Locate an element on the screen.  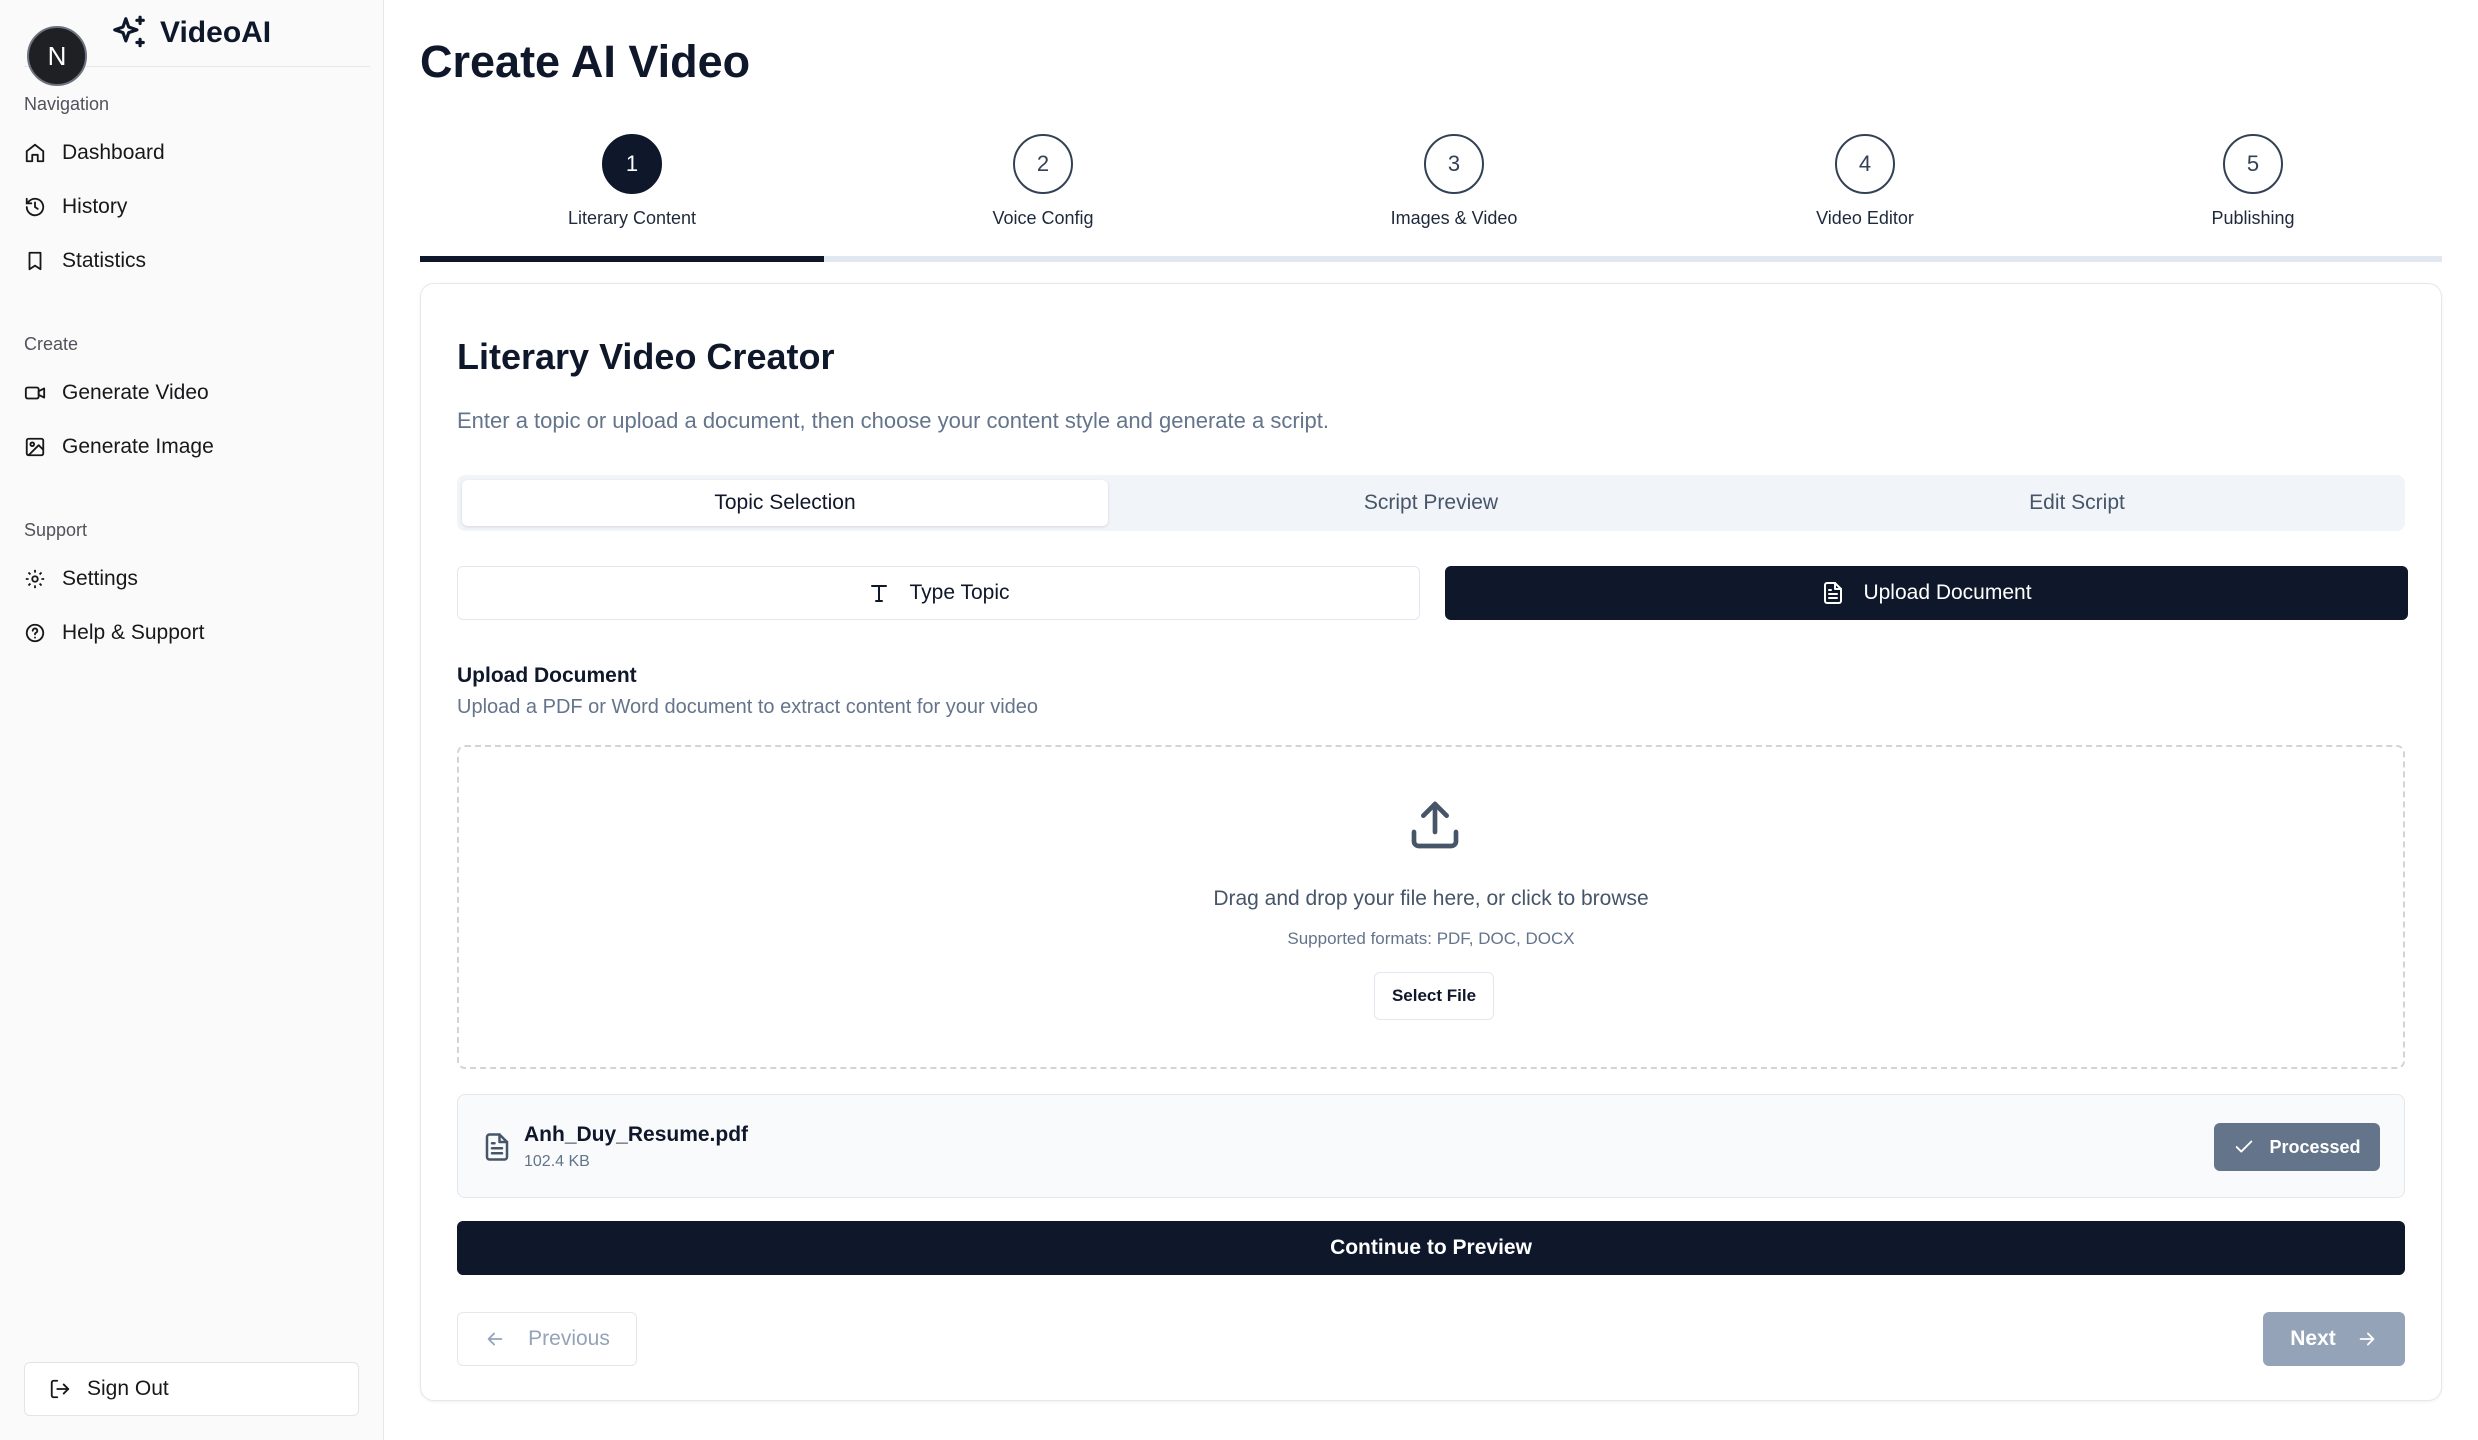
step-images-video: 3 Images & Video is located at coordinates (1454, 181).